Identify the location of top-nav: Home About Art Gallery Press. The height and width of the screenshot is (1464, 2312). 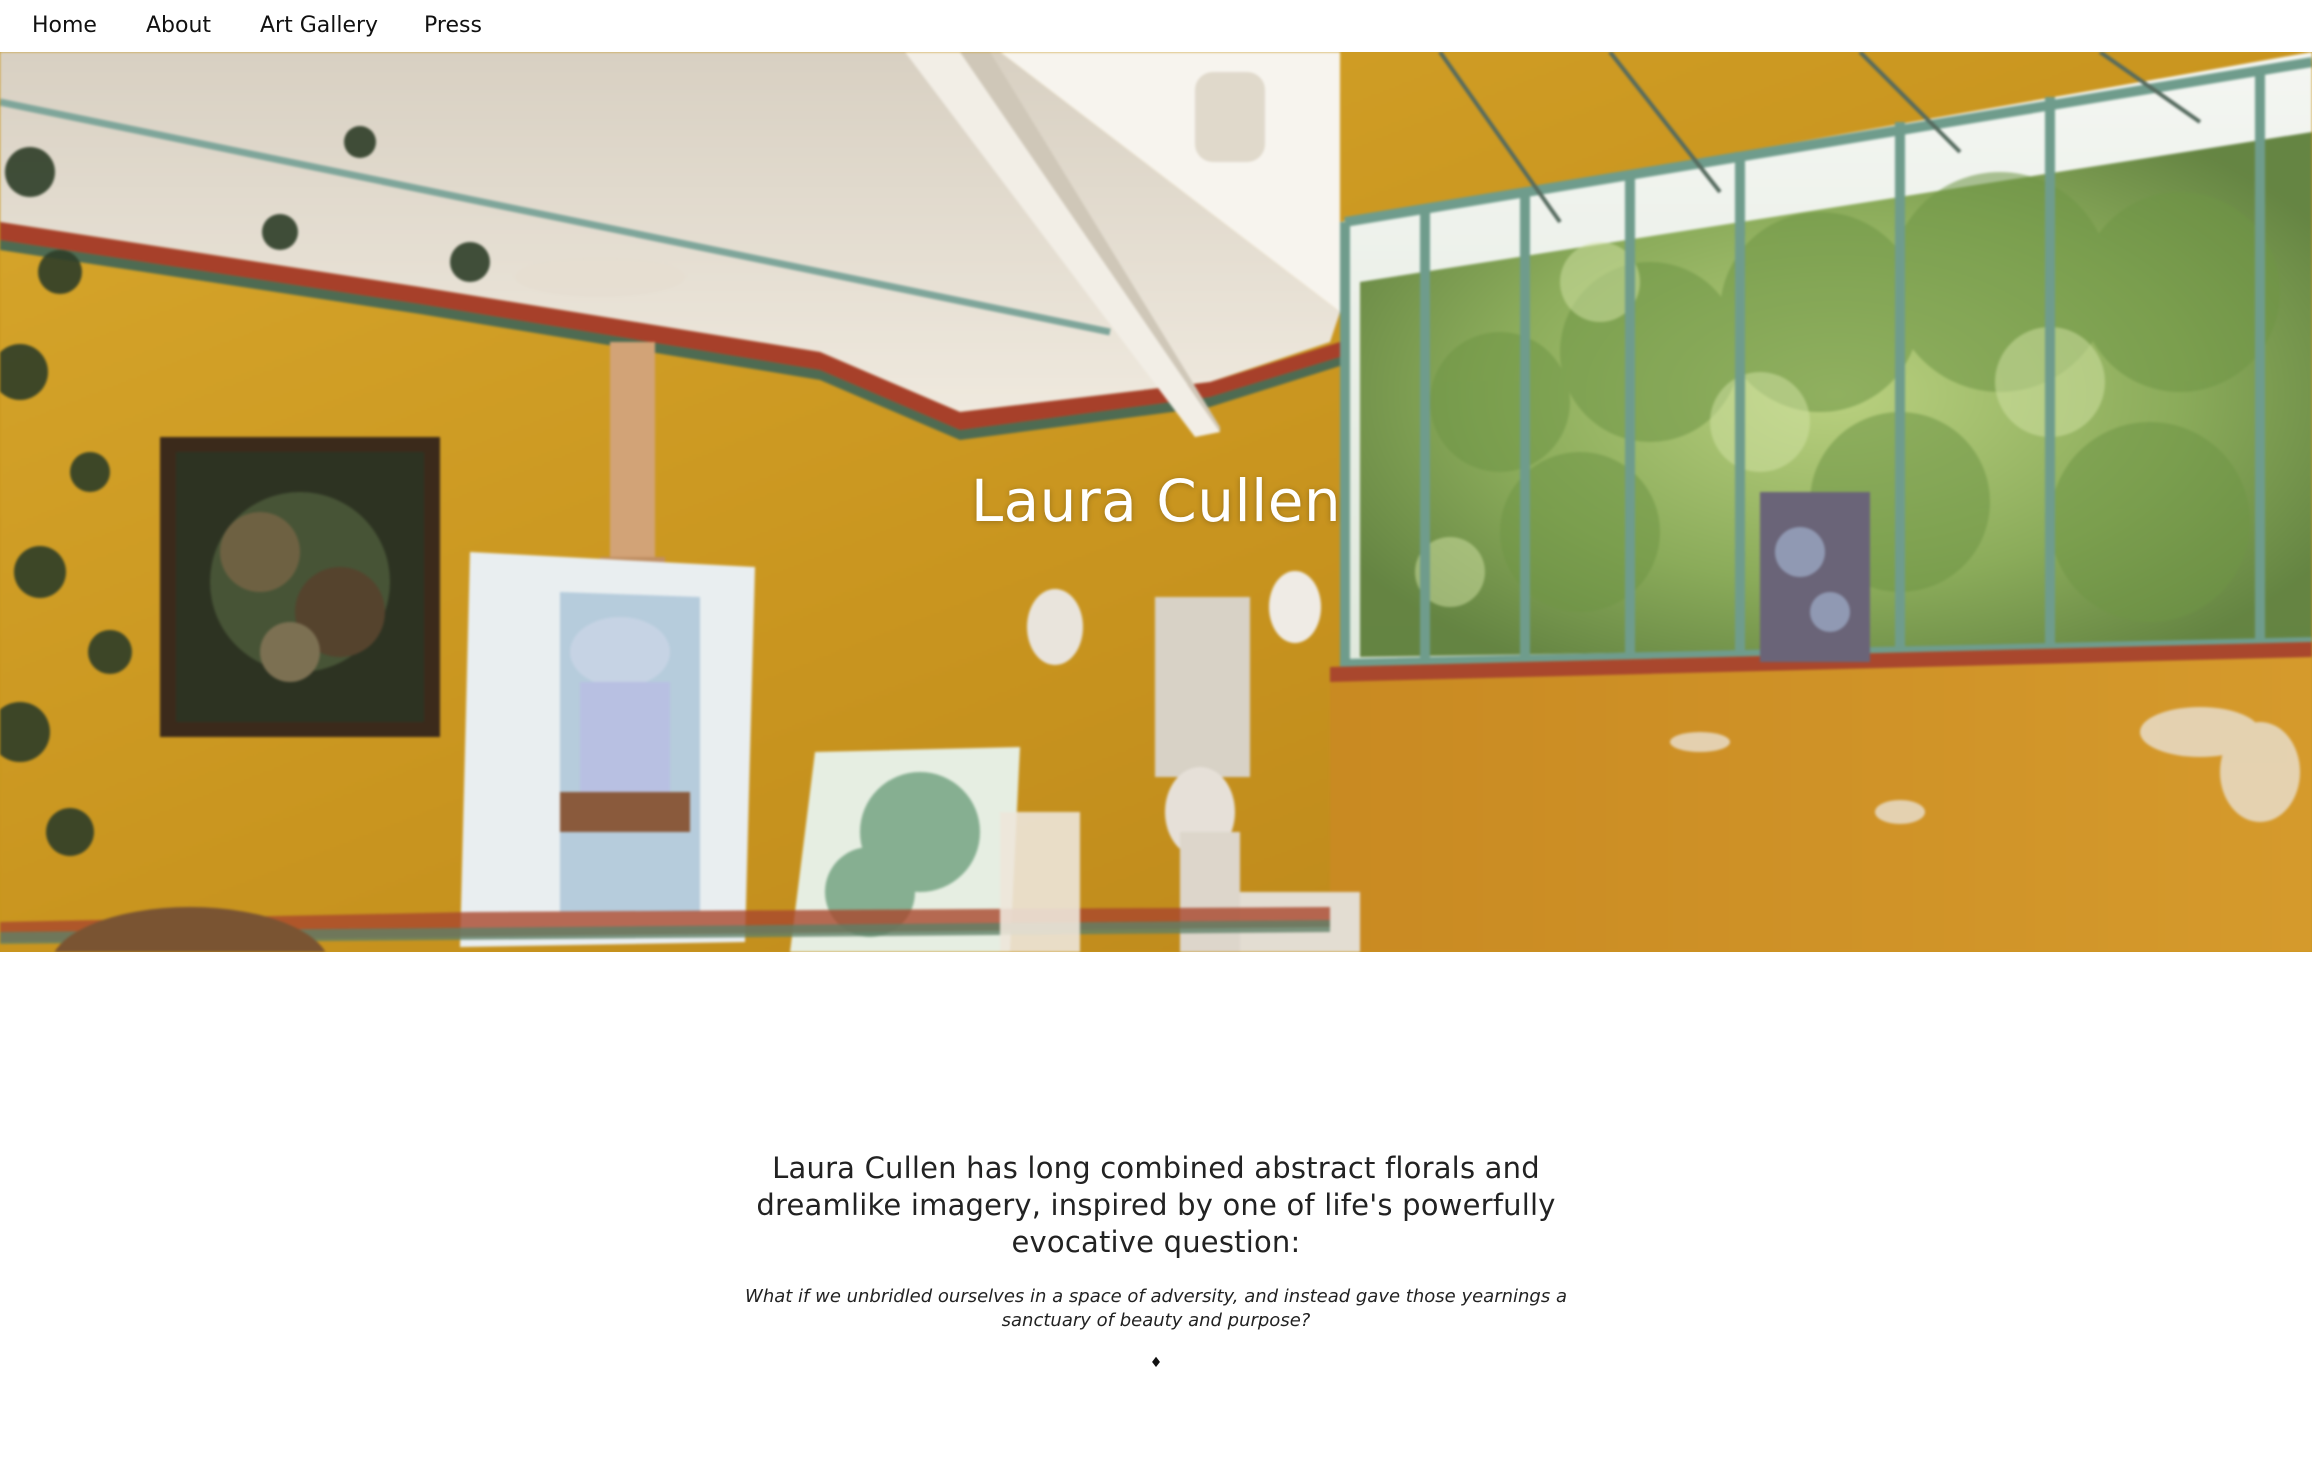
(1156, 26).